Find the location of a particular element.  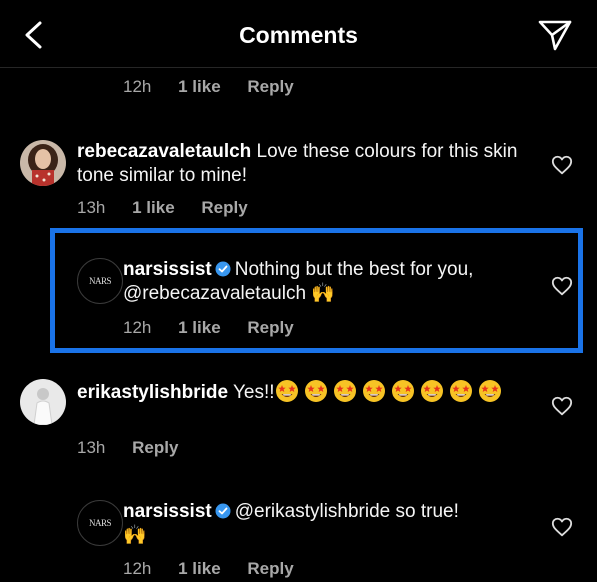

header-bar: Comments is located at coordinates (298, 34).